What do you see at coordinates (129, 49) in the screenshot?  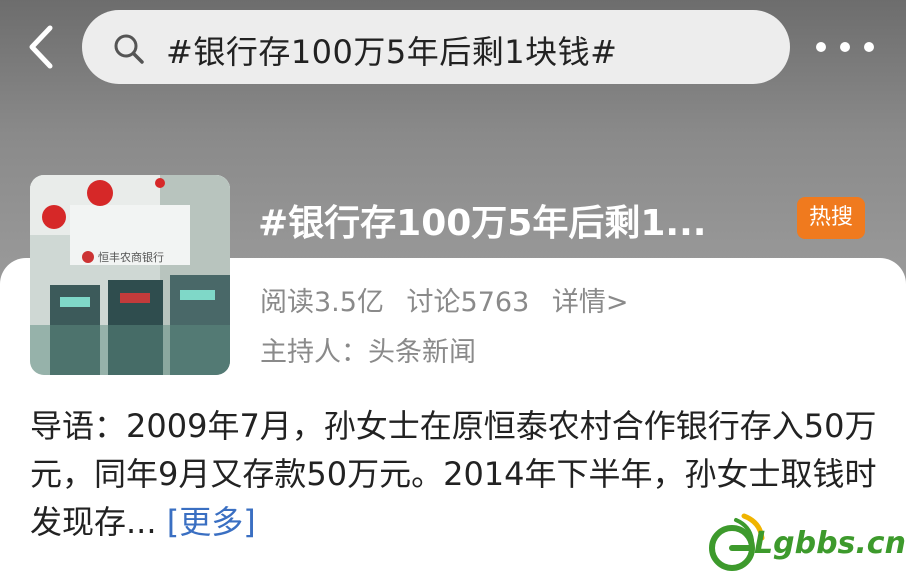 I see `search-icon` at bounding box center [129, 49].